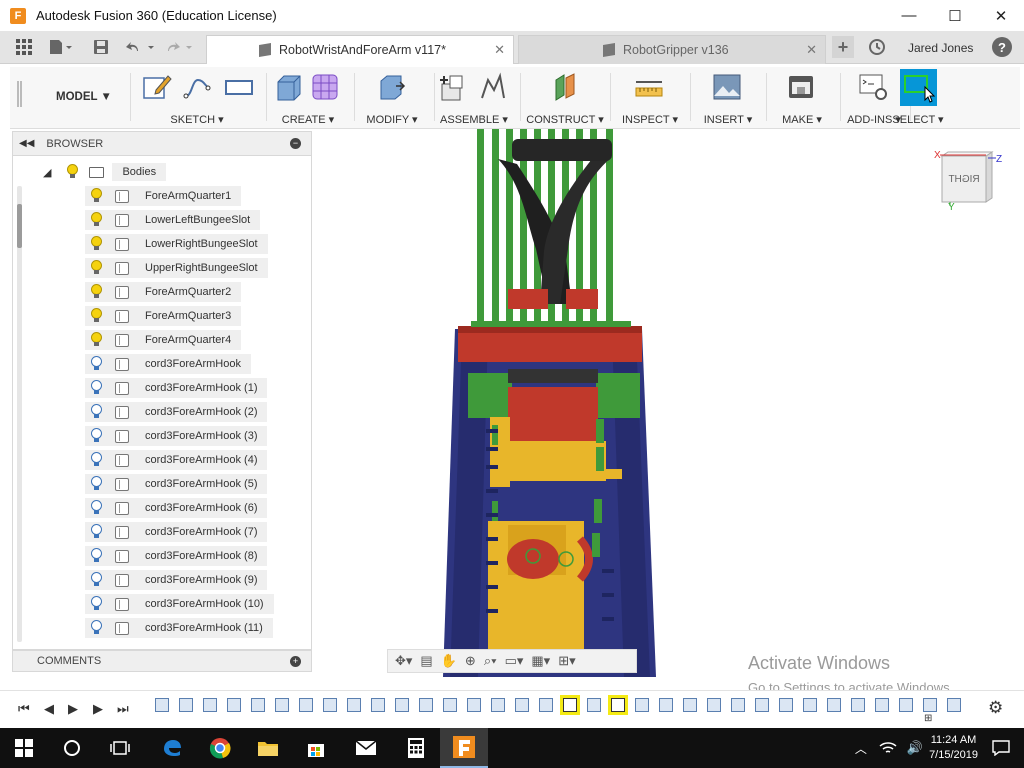  Describe the element at coordinates (392, 119) in the screenshot. I see `modify-menu-label: MODIFY ▾` at that location.